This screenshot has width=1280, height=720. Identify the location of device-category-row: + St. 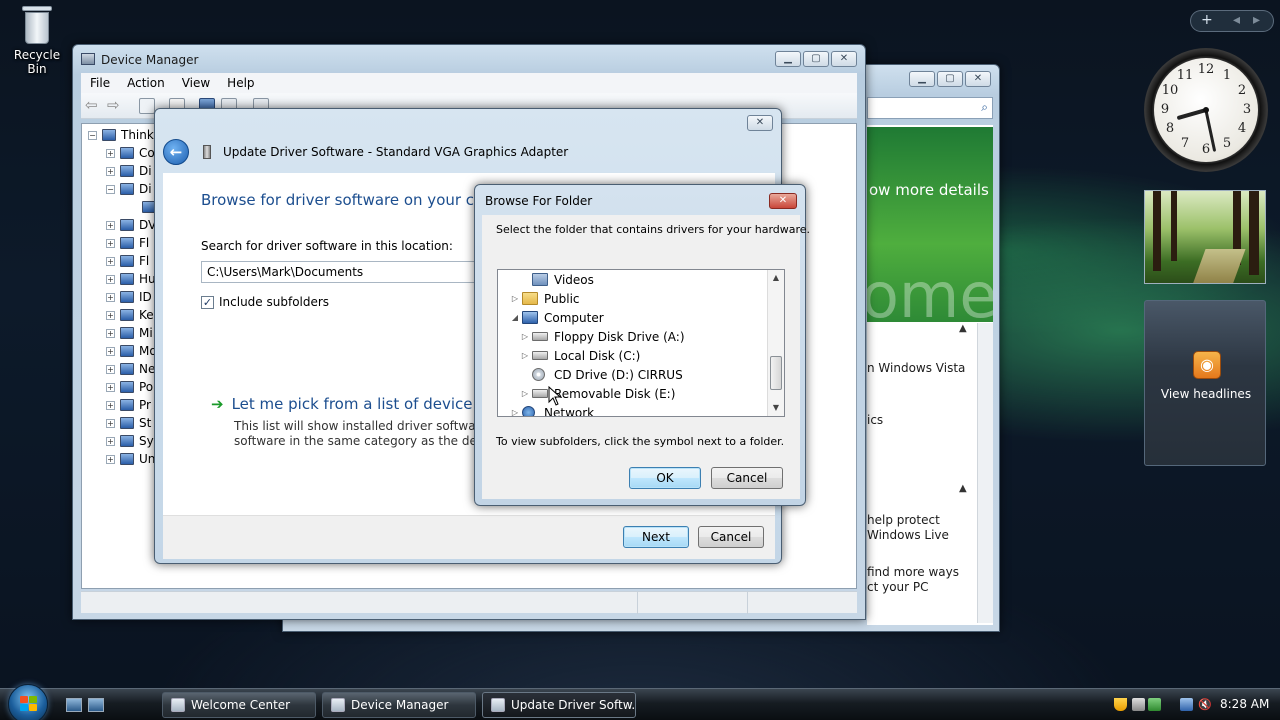
(128, 423).